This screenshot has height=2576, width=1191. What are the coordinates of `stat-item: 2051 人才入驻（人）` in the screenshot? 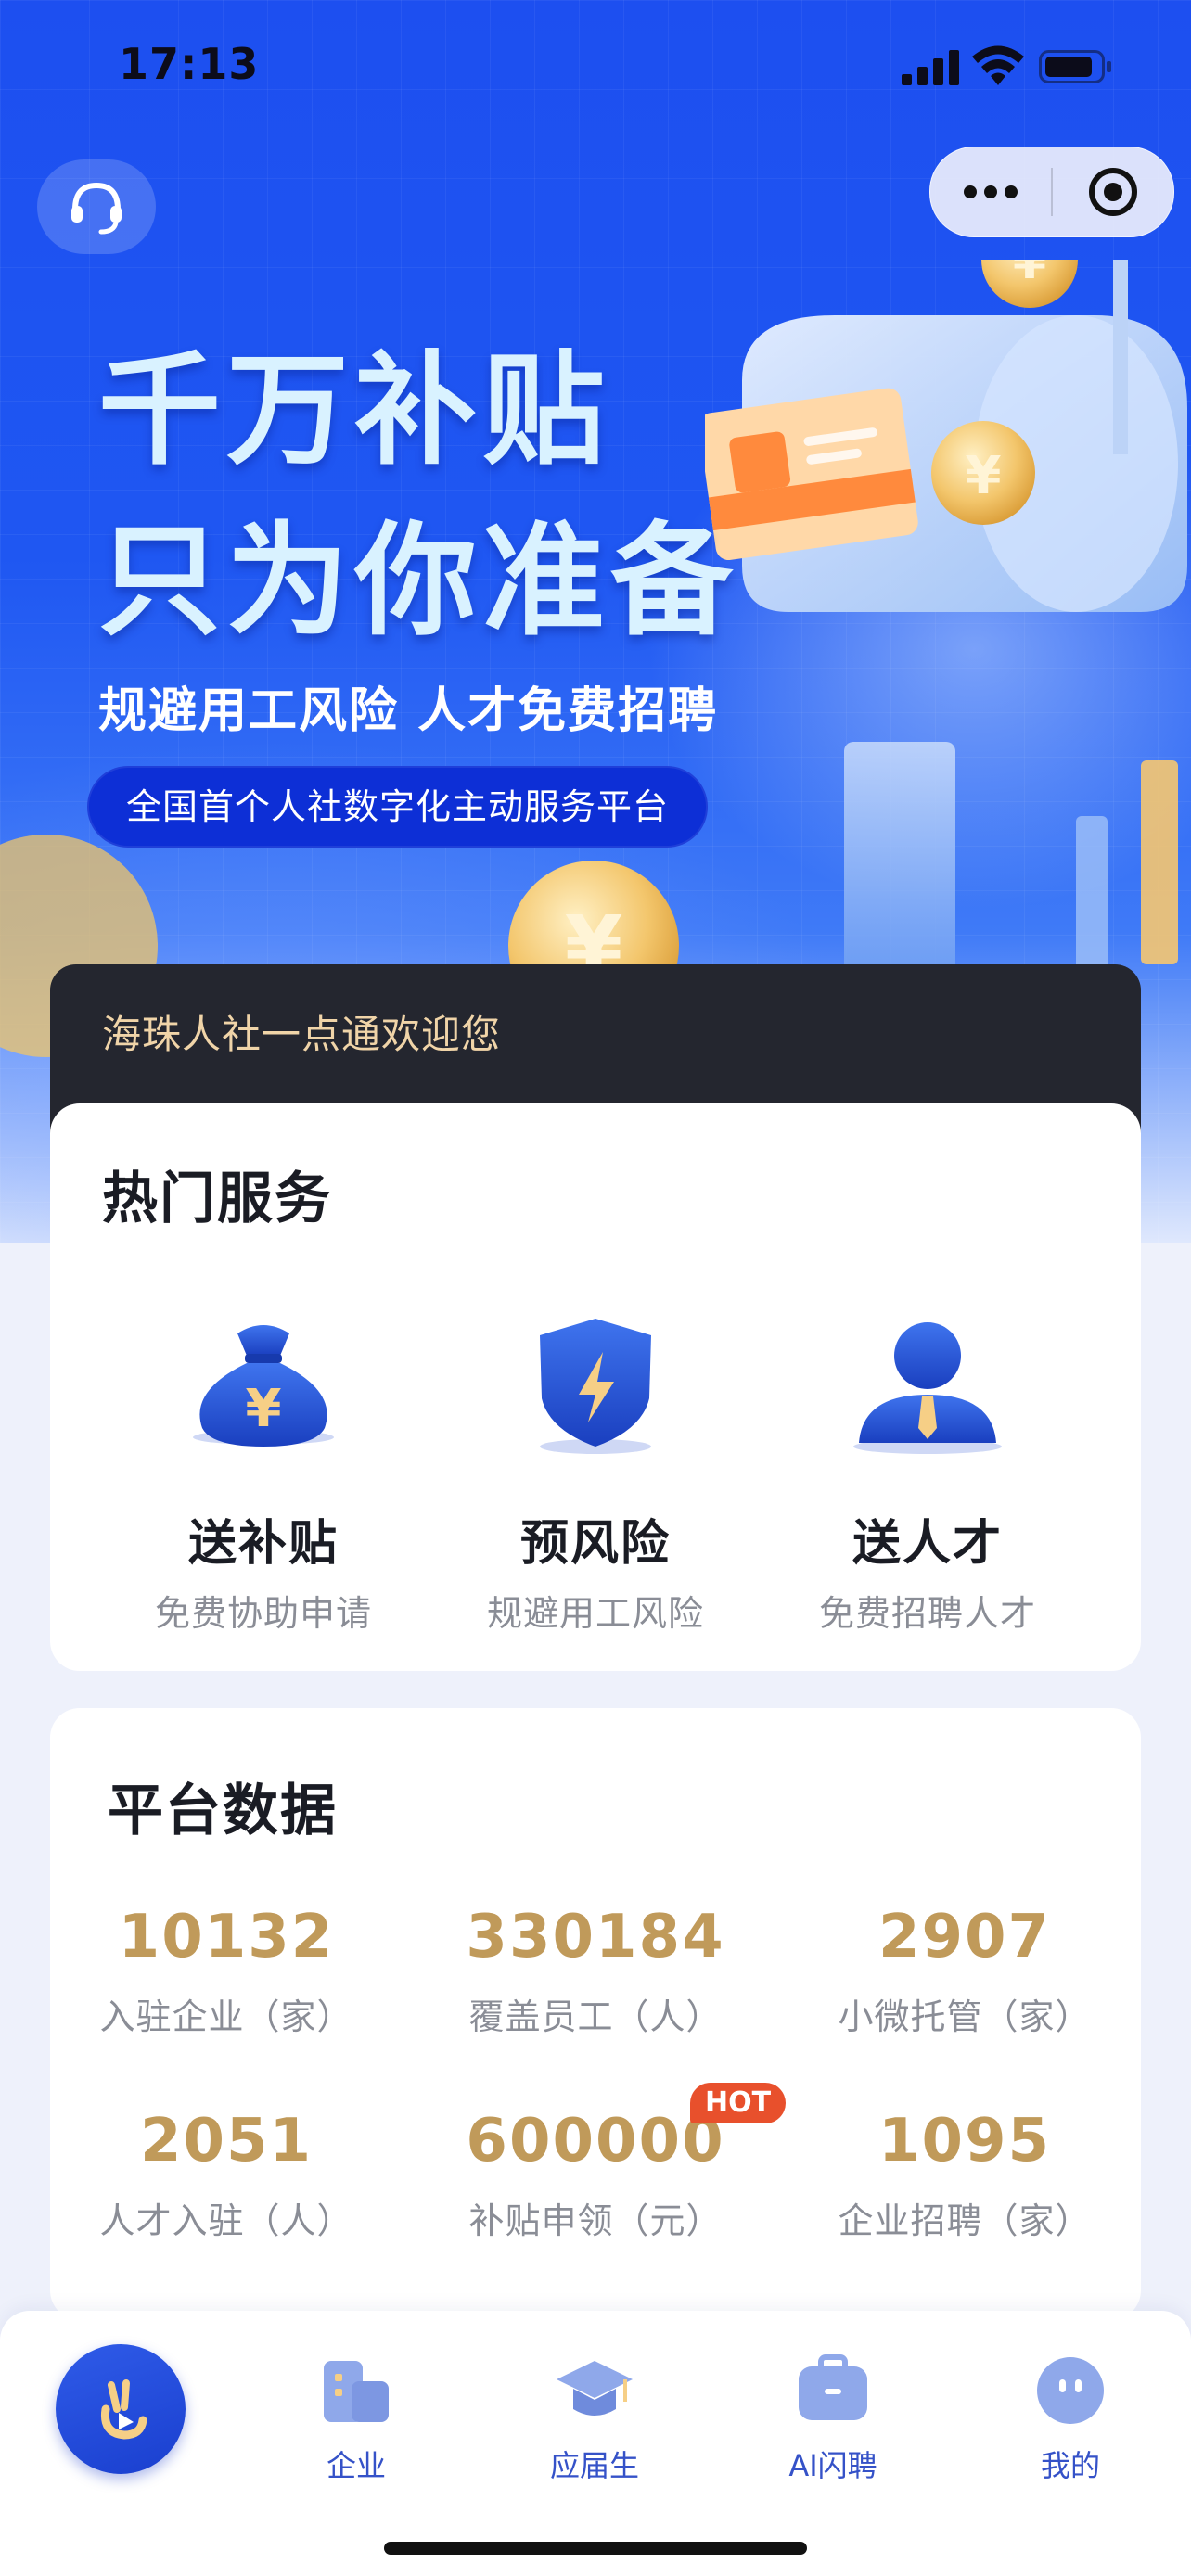 It's located at (226, 2175).